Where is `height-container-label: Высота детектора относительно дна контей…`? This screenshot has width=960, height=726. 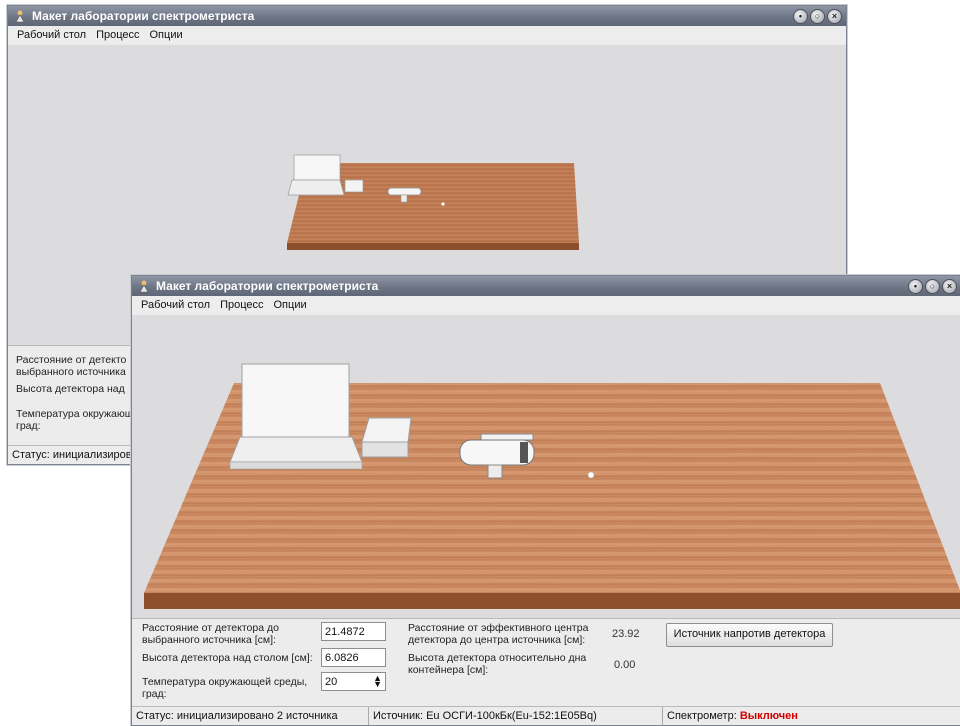
height-container-label: Высота детектора относительно дна контей… is located at coordinates (497, 664).